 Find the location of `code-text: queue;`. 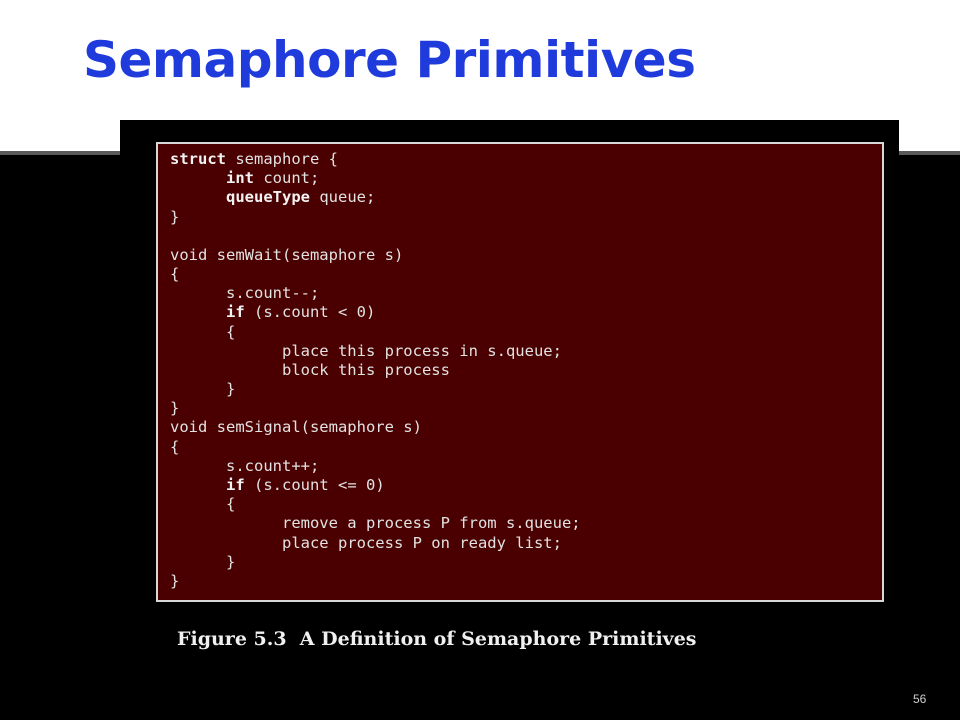

code-text: queue; is located at coordinates (343, 197).